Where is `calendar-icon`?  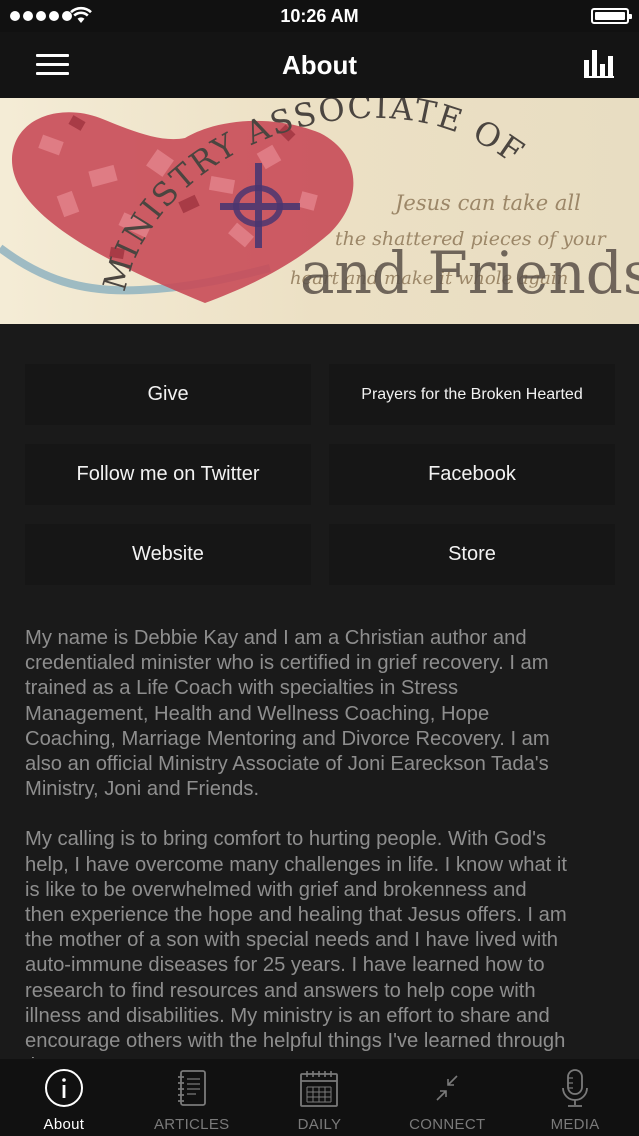
calendar-icon is located at coordinates (319, 1089).